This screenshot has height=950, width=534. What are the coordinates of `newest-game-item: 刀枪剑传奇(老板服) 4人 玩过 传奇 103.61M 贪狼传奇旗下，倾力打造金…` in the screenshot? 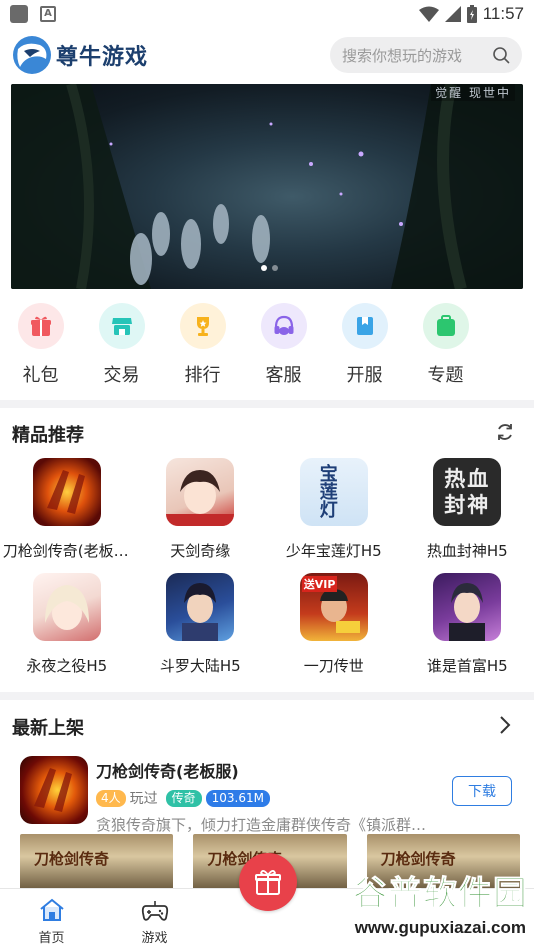 It's located at (270, 795).